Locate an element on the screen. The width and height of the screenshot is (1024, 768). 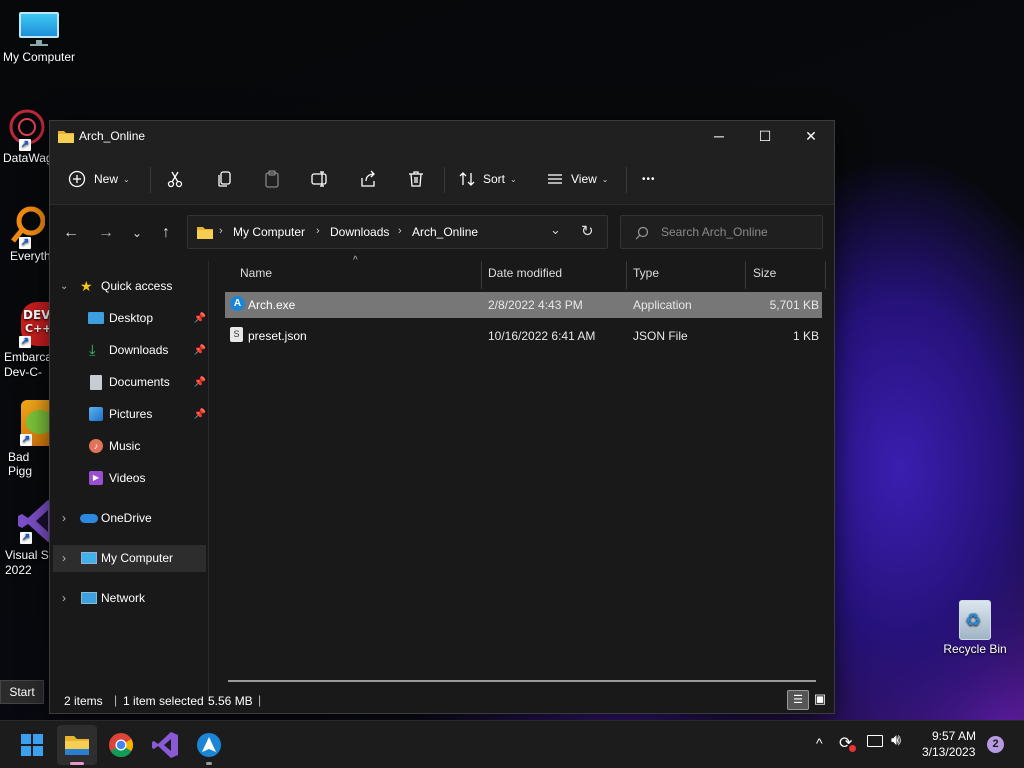
breadcrumb-downloads: Downloads is located at coordinates (359, 232).